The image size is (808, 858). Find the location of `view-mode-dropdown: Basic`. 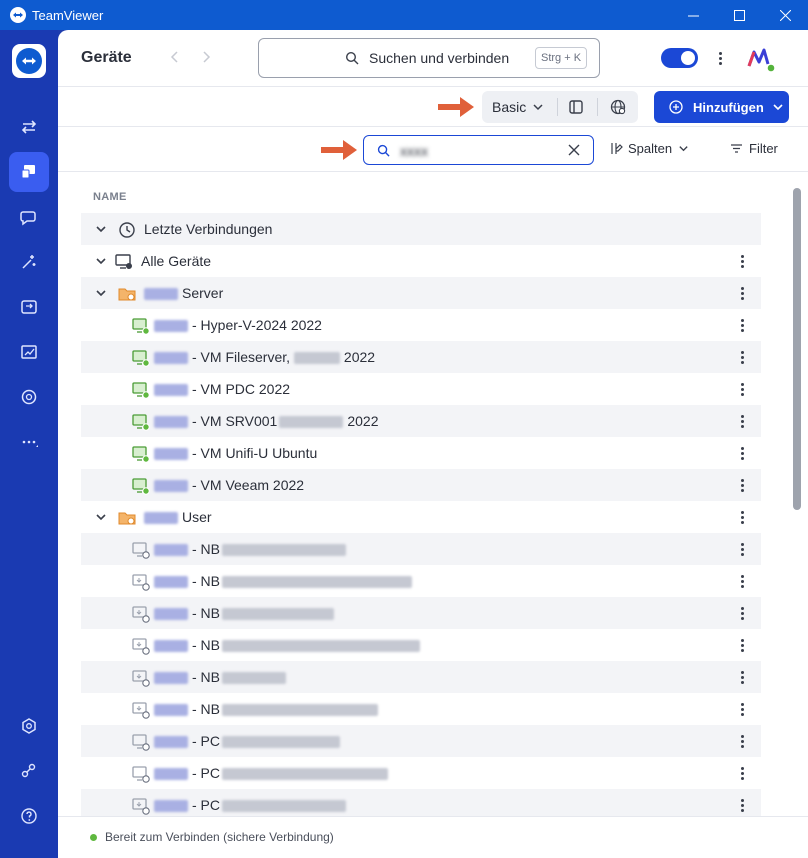

view-mode-dropdown: Basic is located at coordinates (509, 107).